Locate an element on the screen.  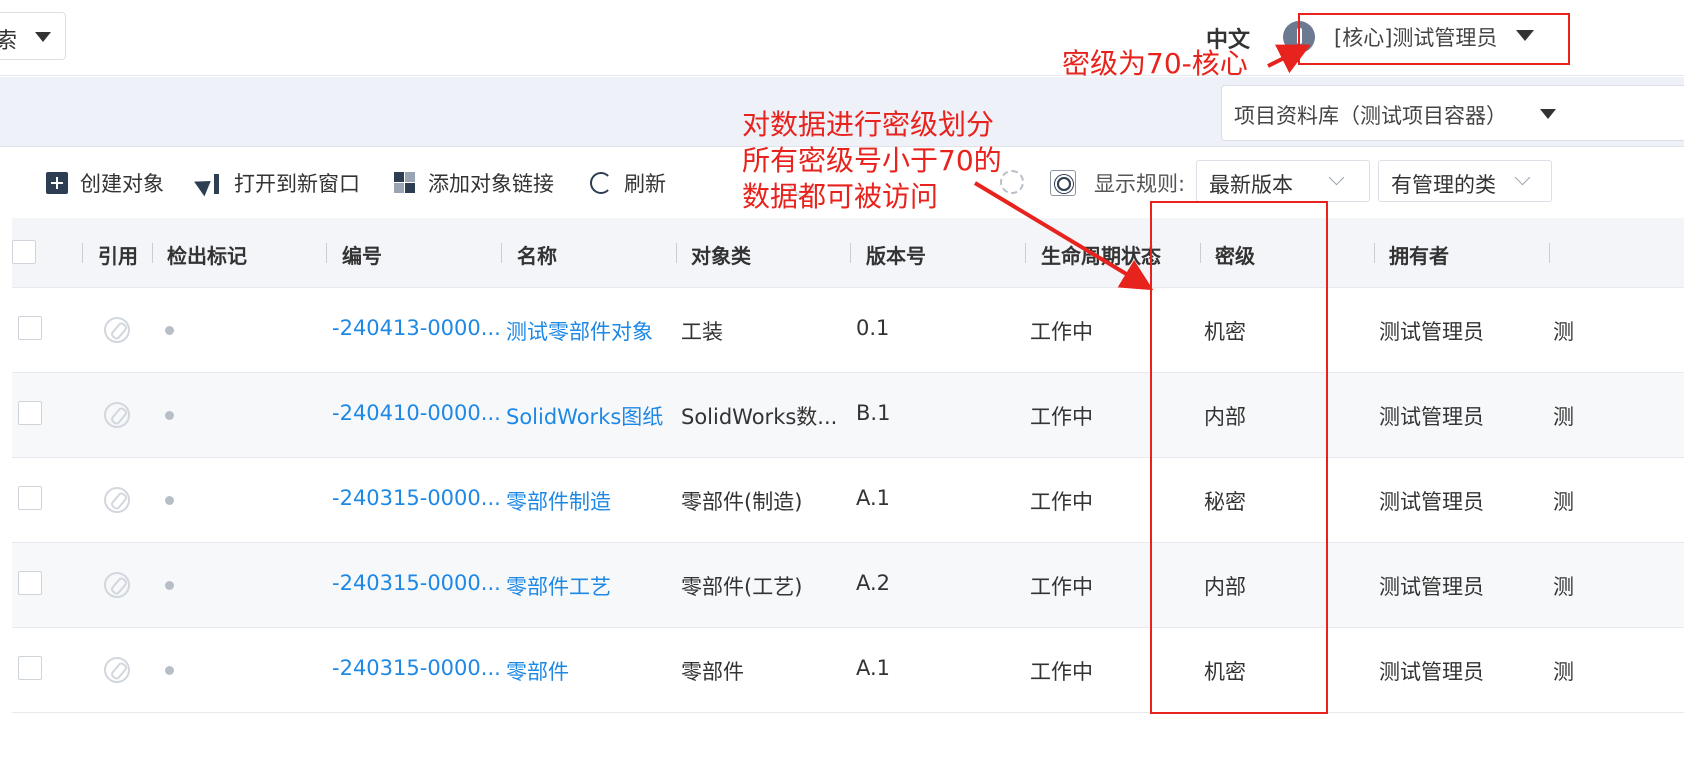
cell-name: 零部件 is located at coordinates (537, 671).